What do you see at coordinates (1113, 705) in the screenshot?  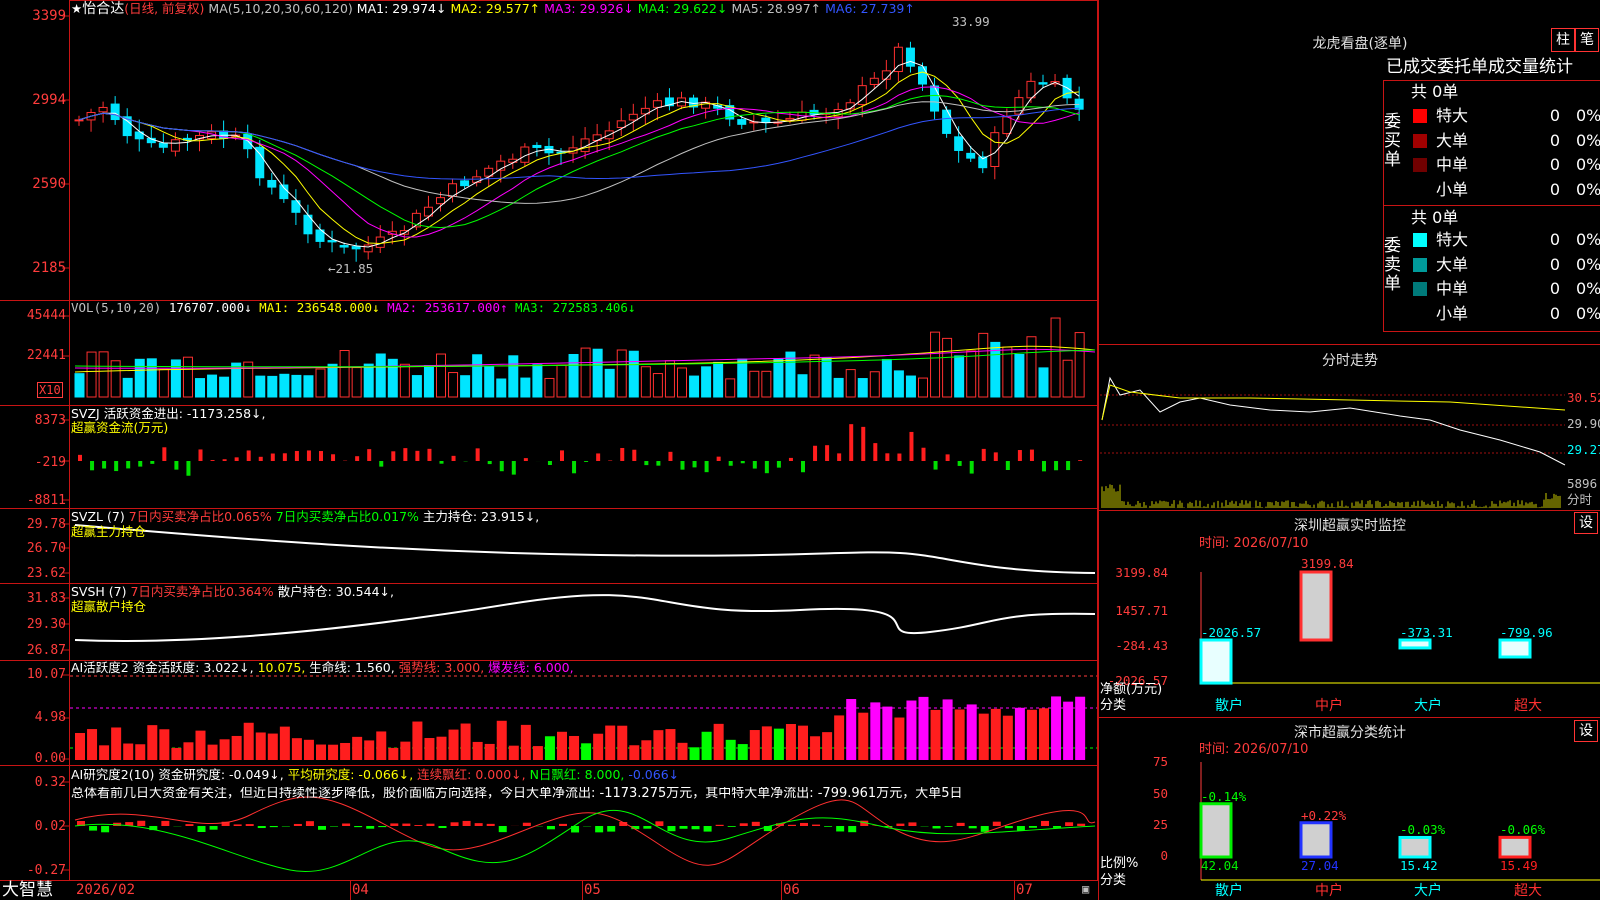 I see `monitor-ylabel-2: 分类` at bounding box center [1113, 705].